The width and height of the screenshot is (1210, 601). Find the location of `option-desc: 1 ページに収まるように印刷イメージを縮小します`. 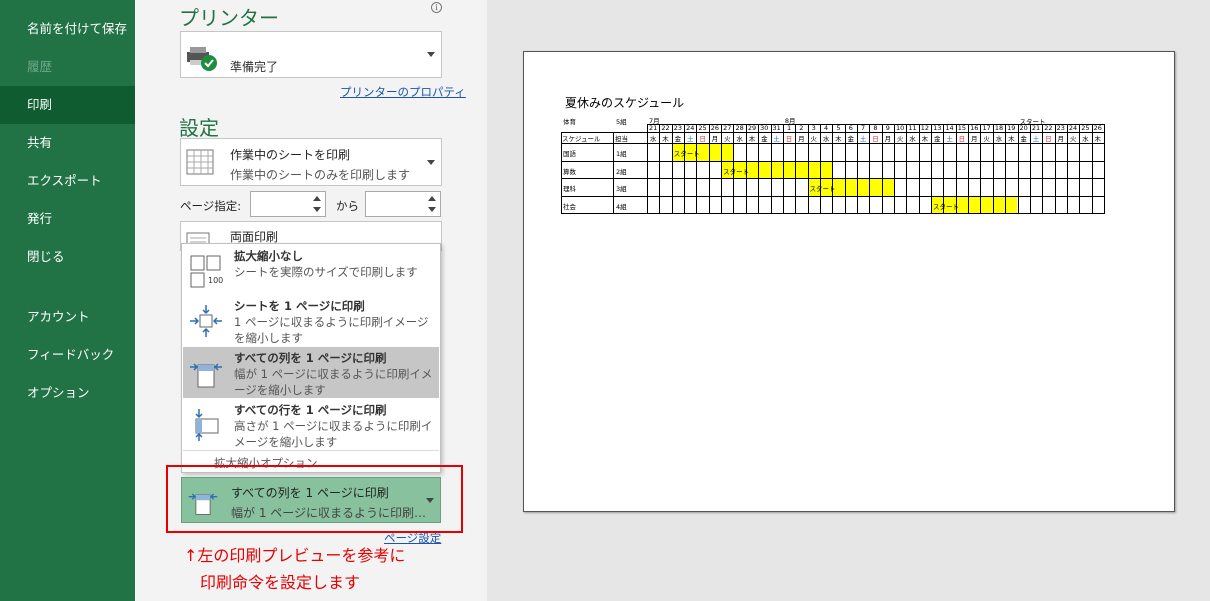

option-desc: 1 ページに収まるように印刷イメージを縮小します is located at coordinates (331, 330).